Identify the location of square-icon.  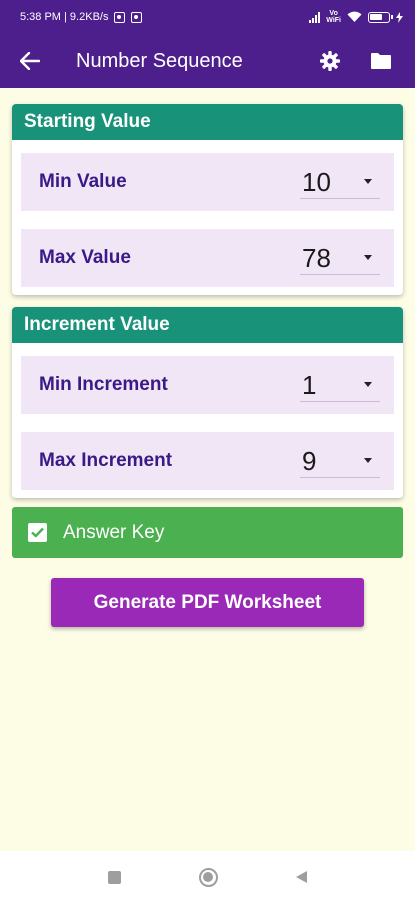
(114, 877).